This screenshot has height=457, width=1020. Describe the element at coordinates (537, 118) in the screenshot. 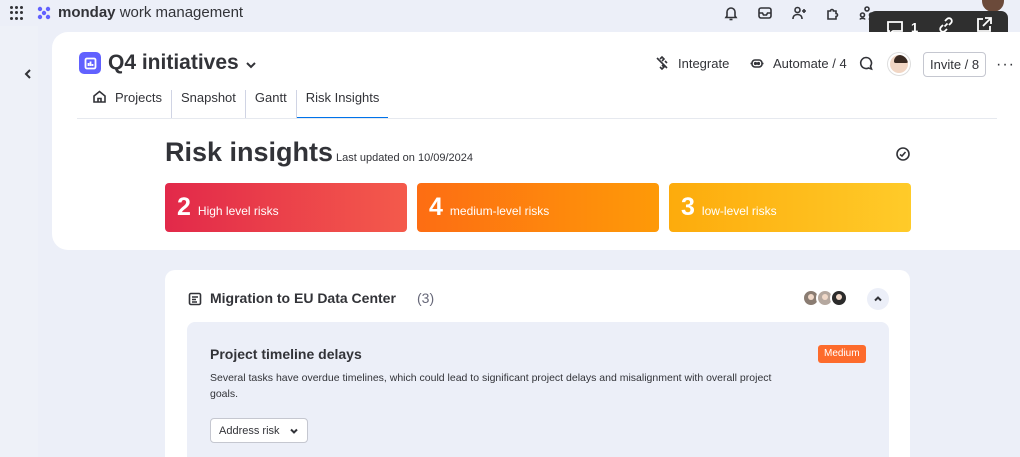

I see `tabs-divider` at that location.